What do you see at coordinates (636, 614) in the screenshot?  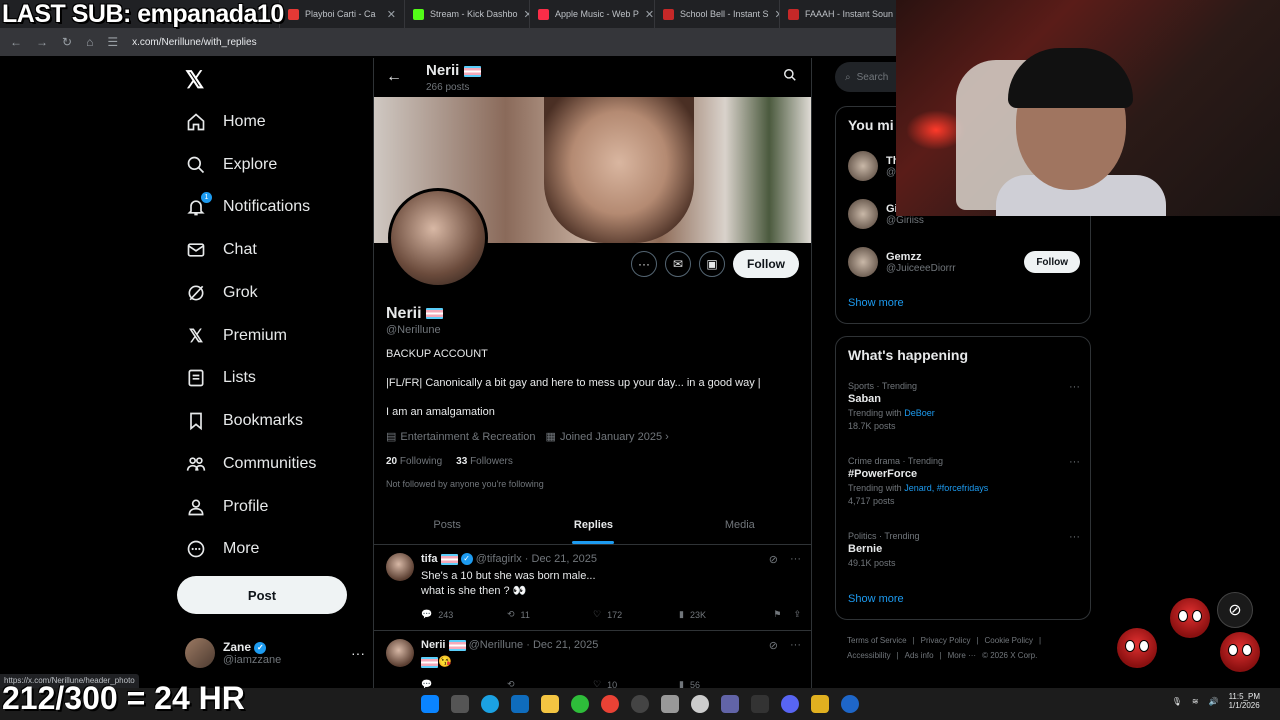 I see `like-button: ♡ 172` at bounding box center [636, 614].